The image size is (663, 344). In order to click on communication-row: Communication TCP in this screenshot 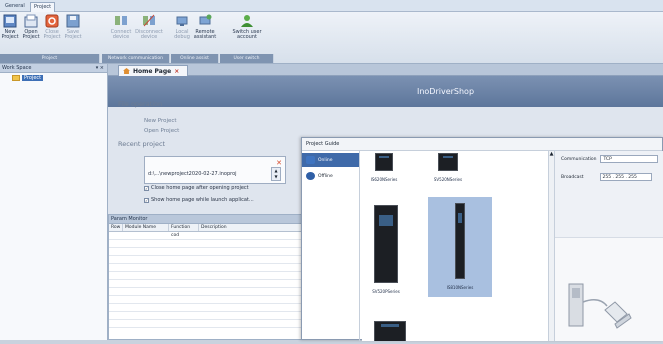, I will do `click(610, 159)`.